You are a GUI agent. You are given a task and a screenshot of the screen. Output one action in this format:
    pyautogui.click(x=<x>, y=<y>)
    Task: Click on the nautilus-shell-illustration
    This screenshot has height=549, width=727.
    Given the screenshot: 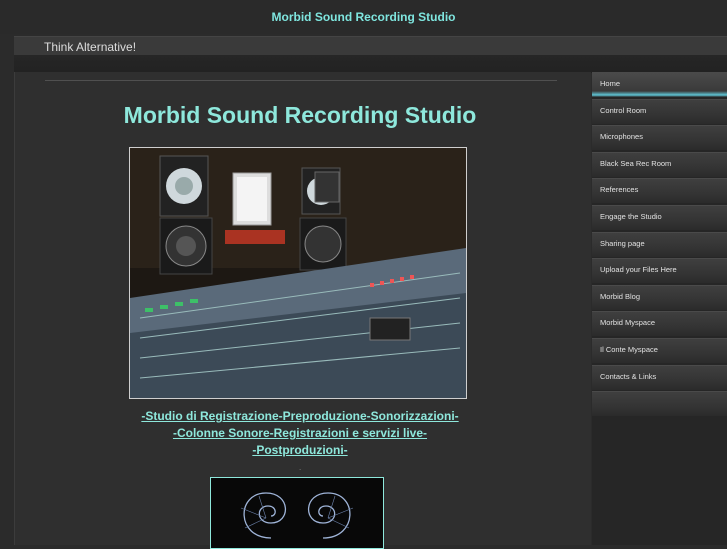 What is the action you would take?
    pyautogui.click(x=297, y=513)
    